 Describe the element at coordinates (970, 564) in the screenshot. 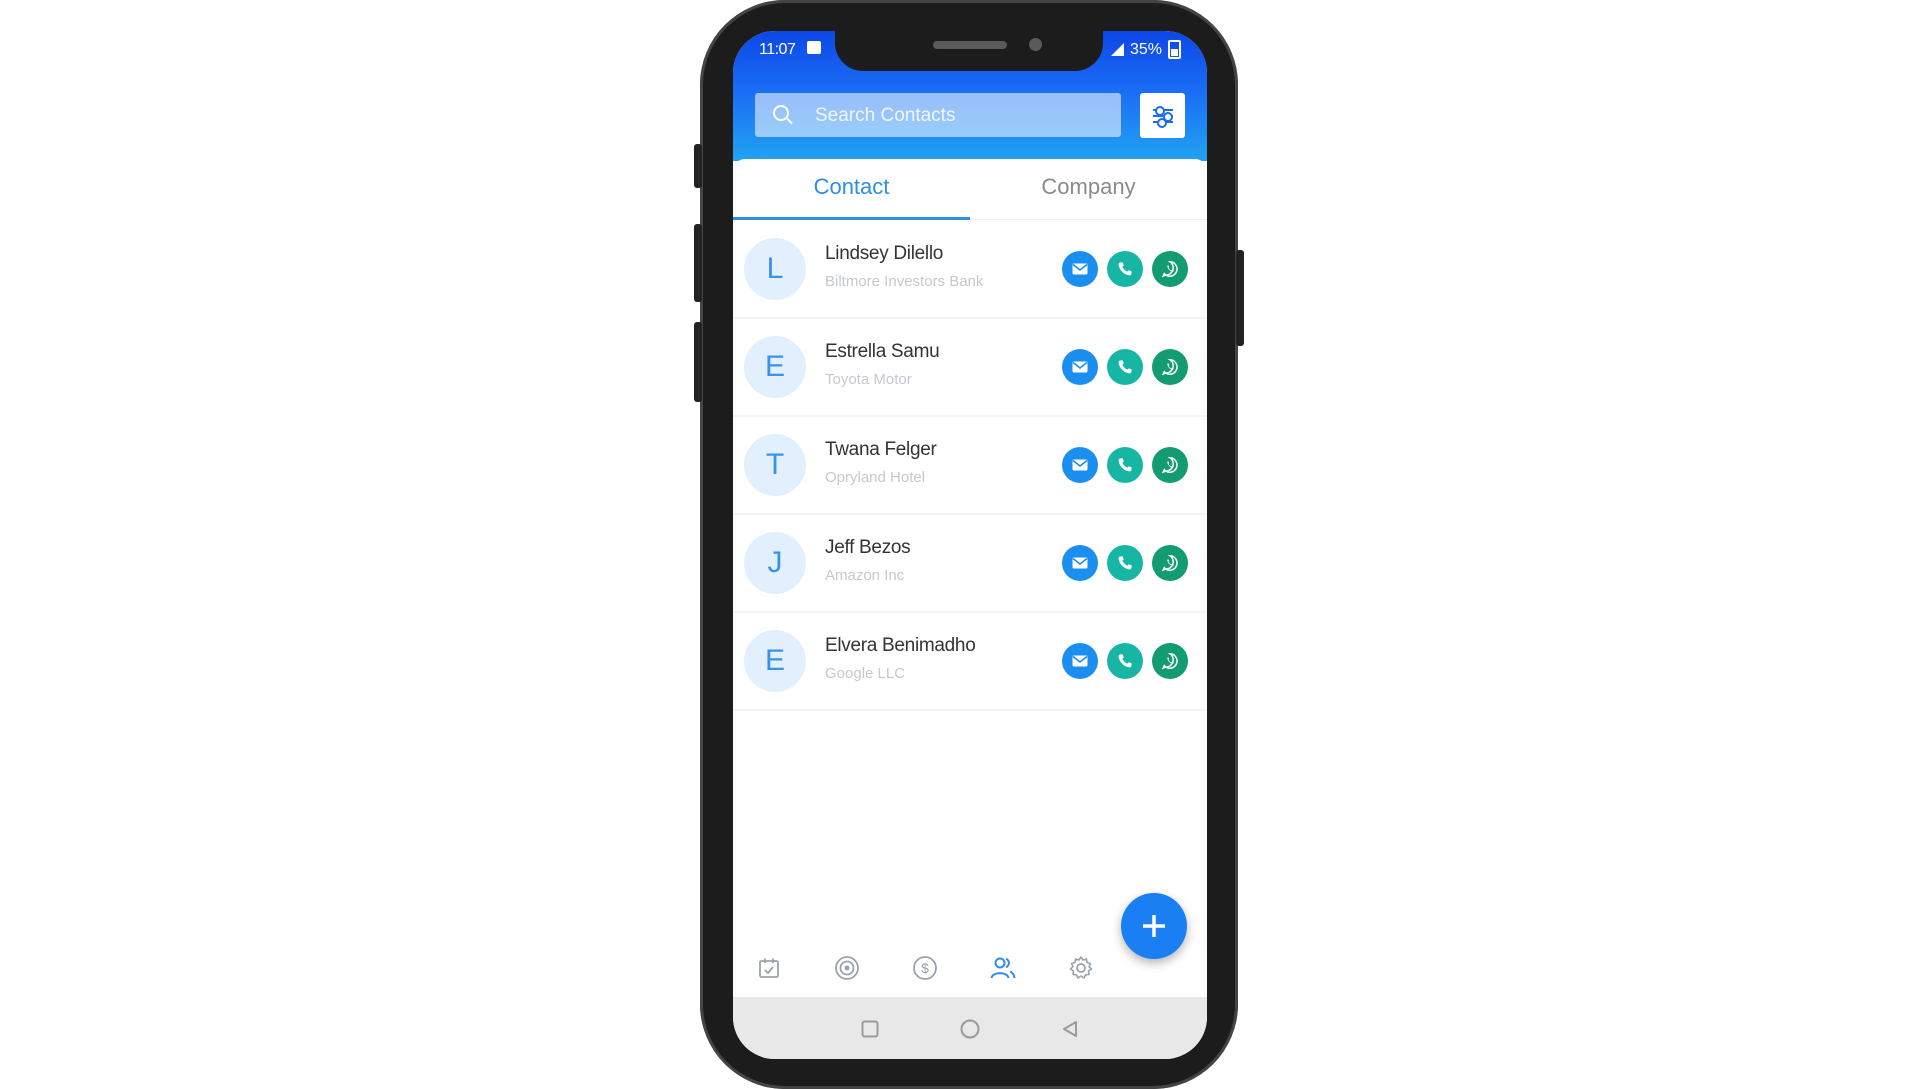

I see `list-item: J Jeff Bezos Amazon Inc` at that location.